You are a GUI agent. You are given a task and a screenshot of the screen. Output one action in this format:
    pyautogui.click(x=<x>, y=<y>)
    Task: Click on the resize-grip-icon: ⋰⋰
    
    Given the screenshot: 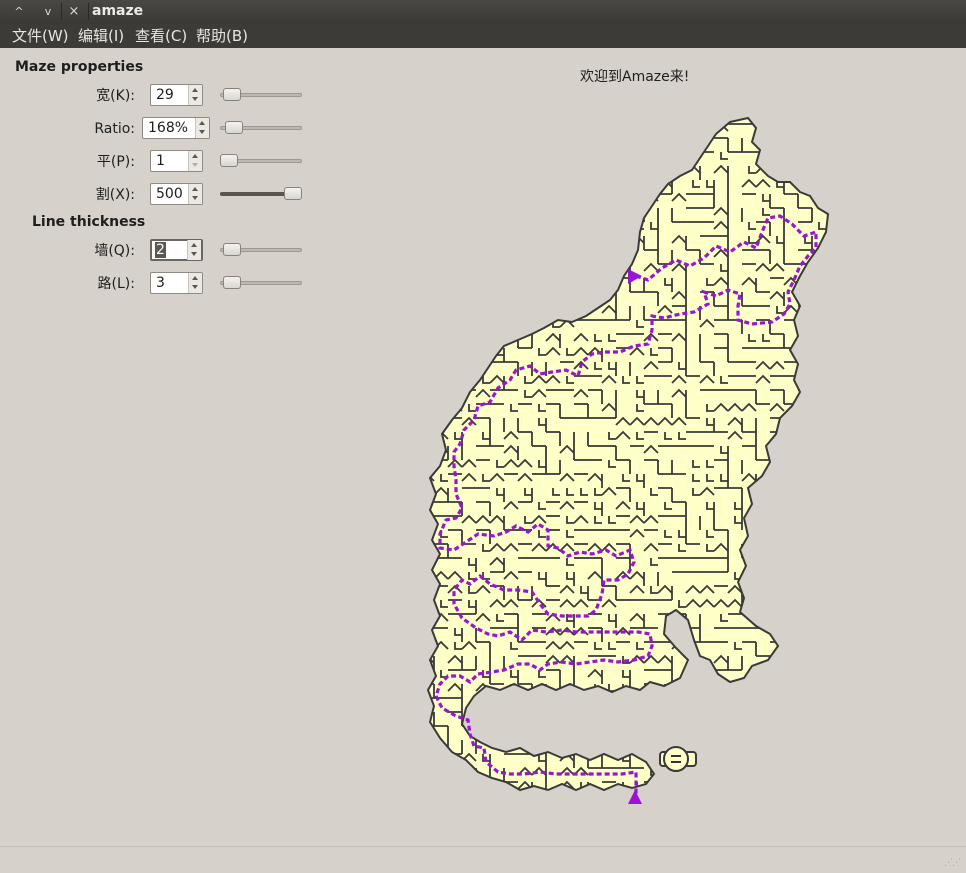 What is the action you would take?
    pyautogui.click(x=952, y=863)
    